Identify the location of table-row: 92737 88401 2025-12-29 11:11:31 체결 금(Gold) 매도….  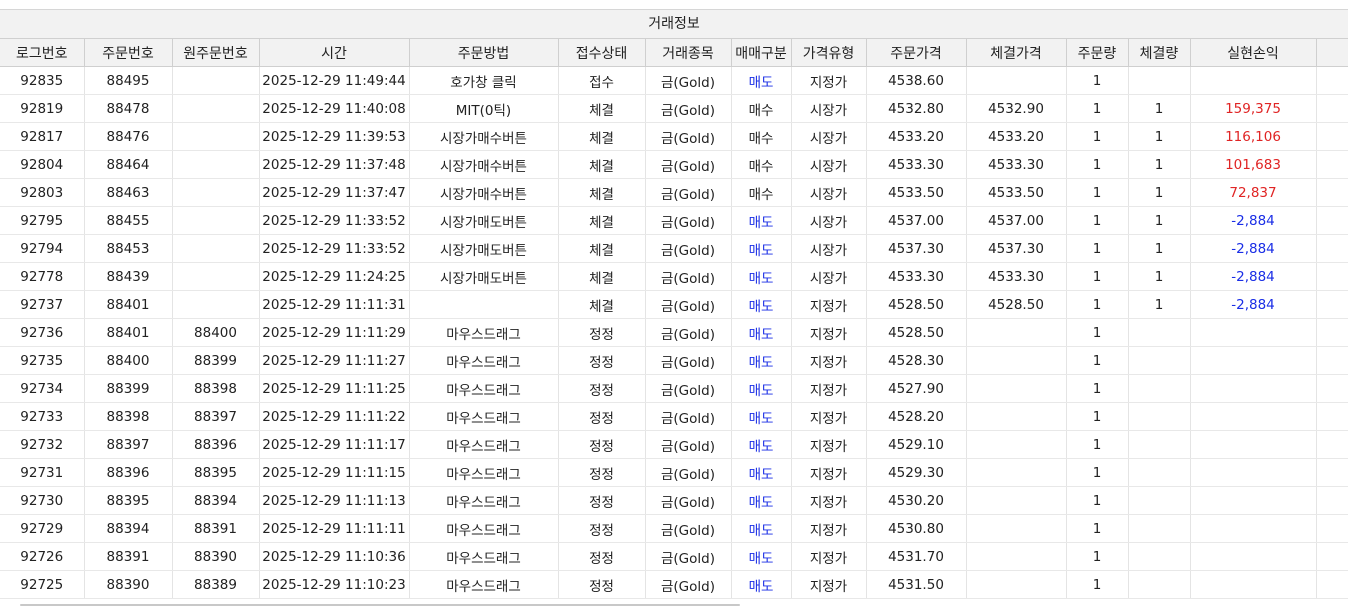
(674, 304).